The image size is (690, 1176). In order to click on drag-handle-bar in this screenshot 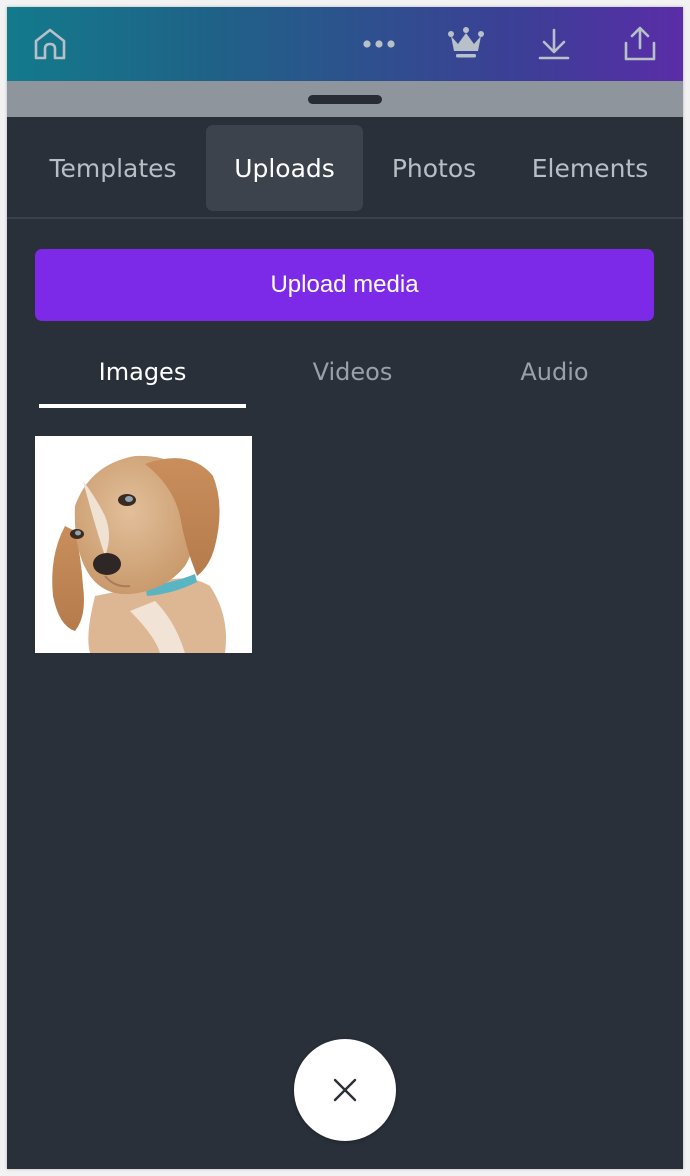, I will do `click(345, 99)`.